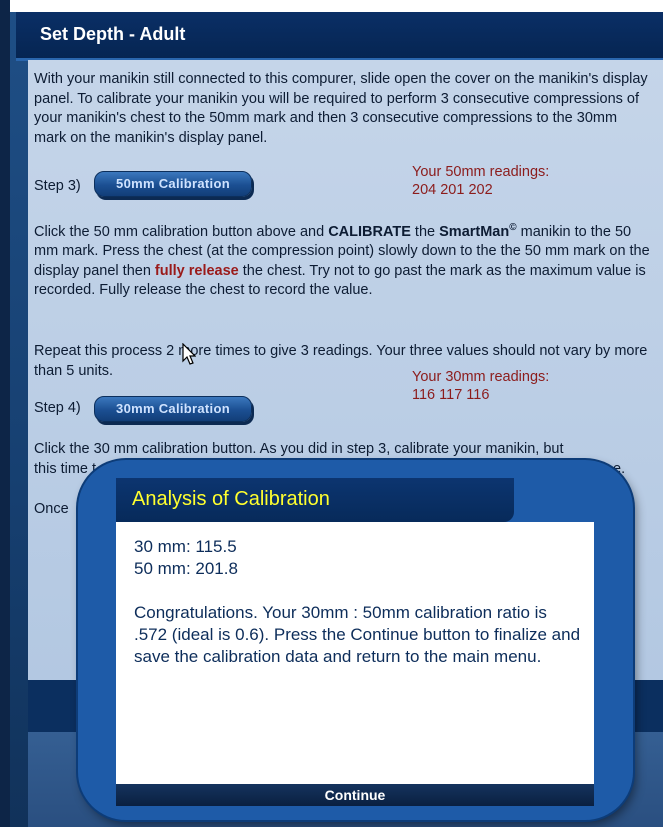 This screenshot has height=827, width=663. I want to click on result-30mm: 30 mm: 115.5, so click(185, 546).